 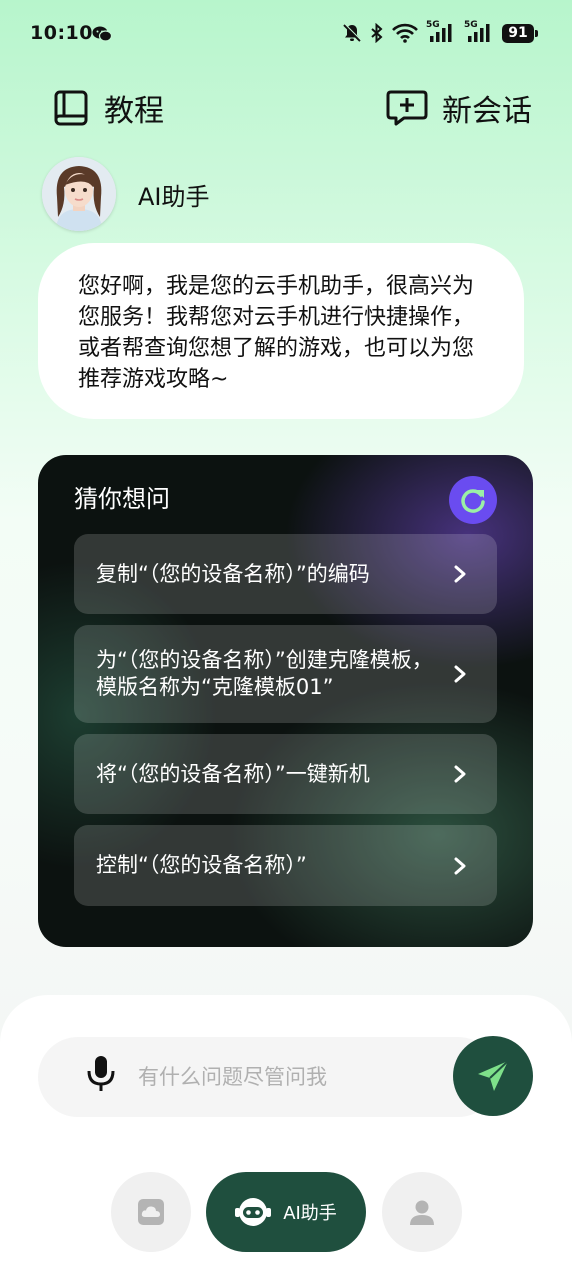 What do you see at coordinates (134, 111) in the screenshot?
I see `tutorial-label: 教程` at bounding box center [134, 111].